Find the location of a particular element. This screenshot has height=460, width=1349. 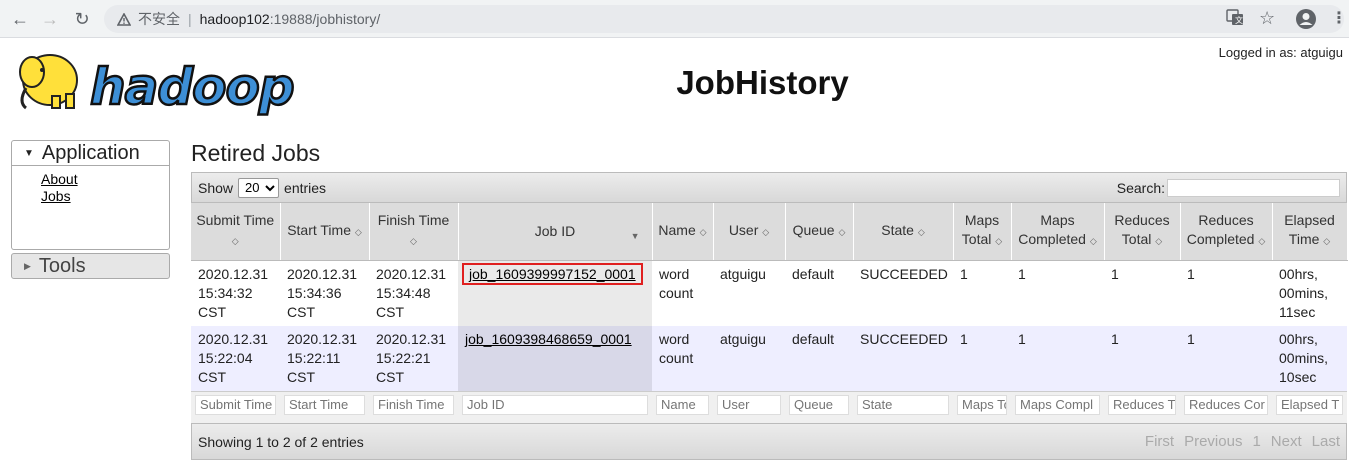

col-header-name: Name ◇ is located at coordinates (683, 232).